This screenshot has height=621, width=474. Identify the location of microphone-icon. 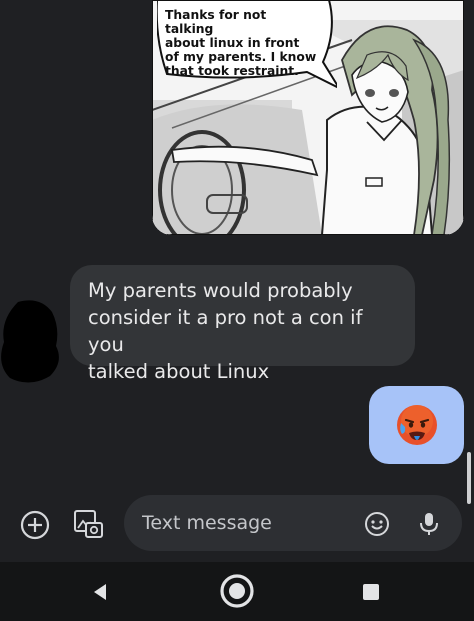
(429, 524).